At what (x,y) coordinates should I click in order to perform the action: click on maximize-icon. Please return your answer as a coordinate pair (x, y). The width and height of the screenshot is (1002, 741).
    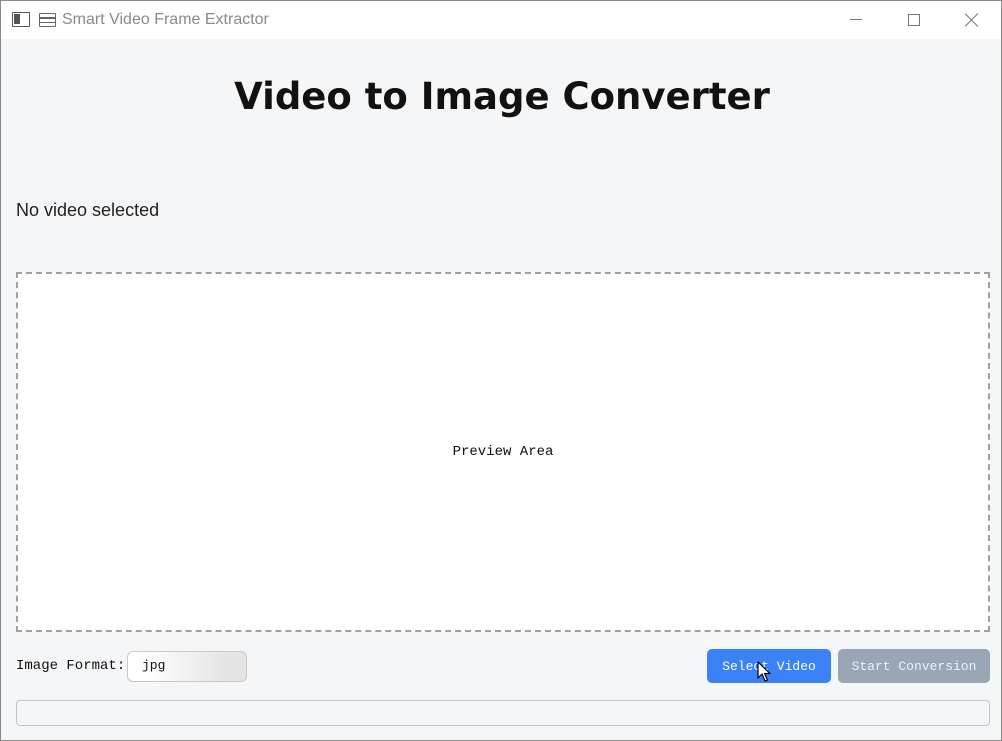
    Looking at the image, I should click on (914, 20).